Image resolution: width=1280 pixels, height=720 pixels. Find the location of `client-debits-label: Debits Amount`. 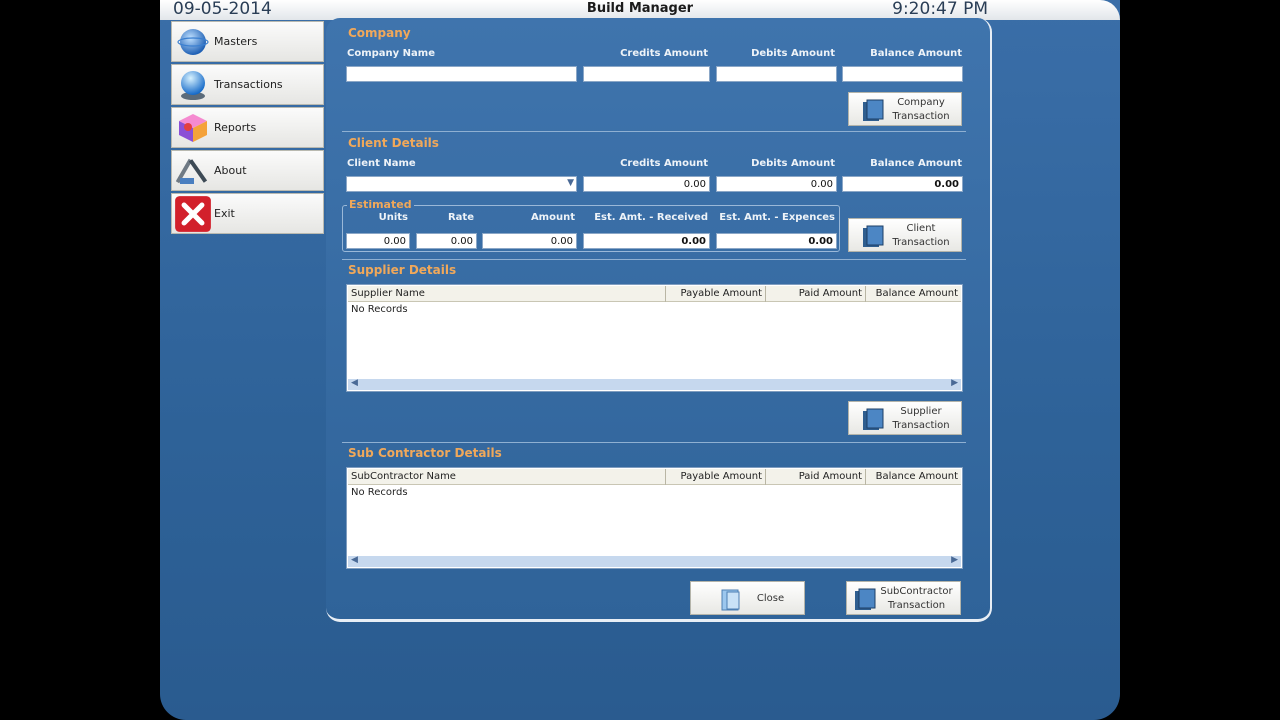

client-debits-label: Debits Amount is located at coordinates (793, 163).